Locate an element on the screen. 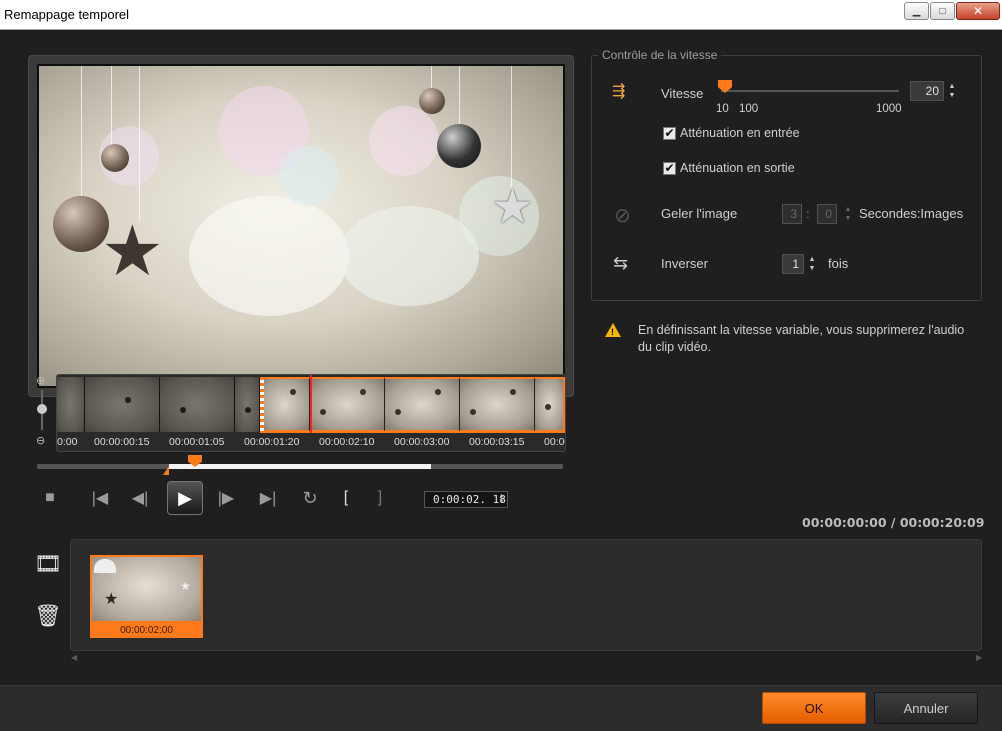  freeze-frames-input: 0 is located at coordinates (827, 214).